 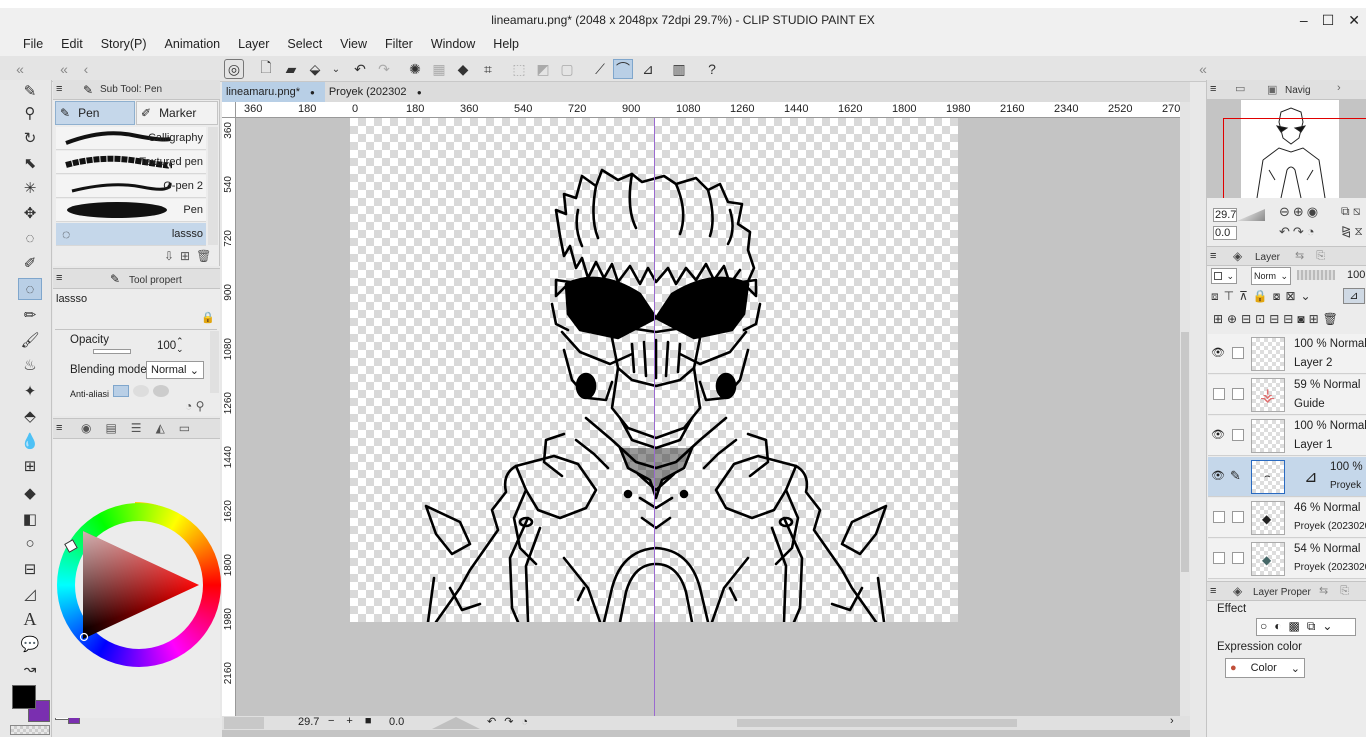 I want to click on rotate-controls: ↶↷◔, so click(x=511, y=721).